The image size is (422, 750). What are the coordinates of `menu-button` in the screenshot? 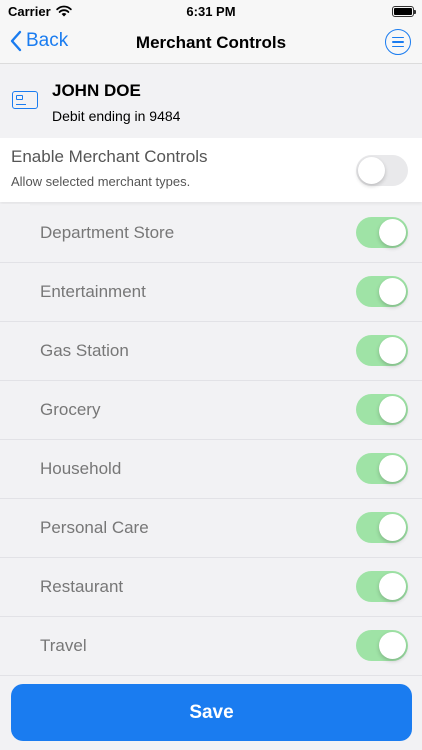 It's located at (398, 42).